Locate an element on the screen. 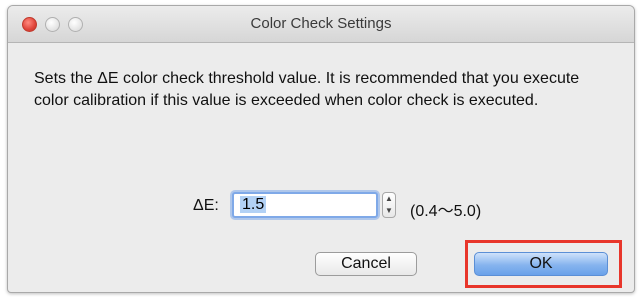  delta-e-value: 1.5 is located at coordinates (253, 204).